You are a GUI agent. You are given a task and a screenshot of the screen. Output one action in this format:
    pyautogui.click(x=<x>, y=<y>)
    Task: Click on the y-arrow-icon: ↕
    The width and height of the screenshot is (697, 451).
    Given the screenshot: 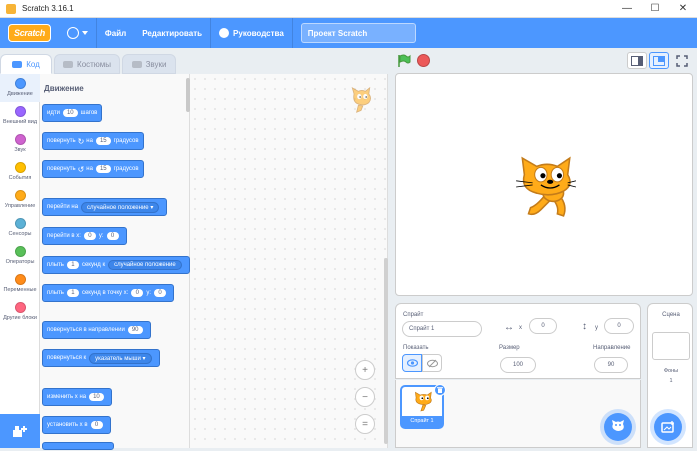 What is the action you would take?
    pyautogui.click(x=584, y=326)
    